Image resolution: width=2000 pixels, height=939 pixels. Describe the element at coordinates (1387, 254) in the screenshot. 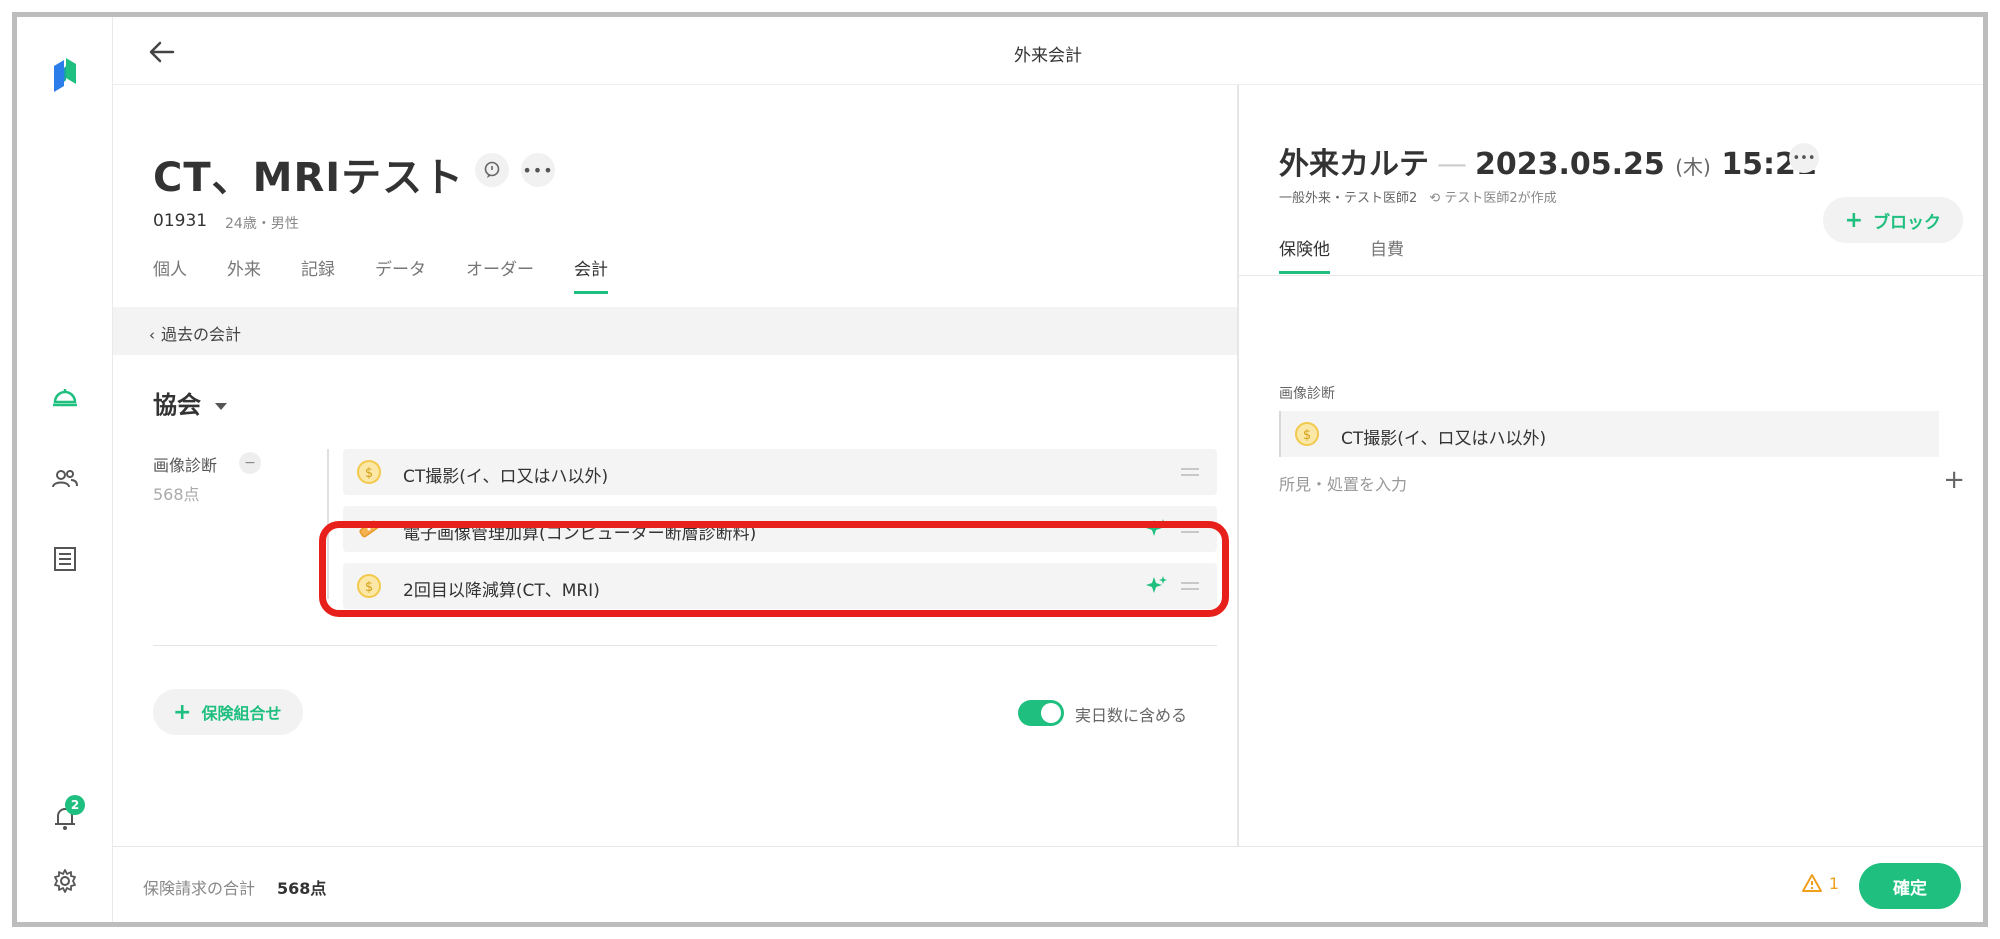

I see `tab-self-pay: 自費` at that location.